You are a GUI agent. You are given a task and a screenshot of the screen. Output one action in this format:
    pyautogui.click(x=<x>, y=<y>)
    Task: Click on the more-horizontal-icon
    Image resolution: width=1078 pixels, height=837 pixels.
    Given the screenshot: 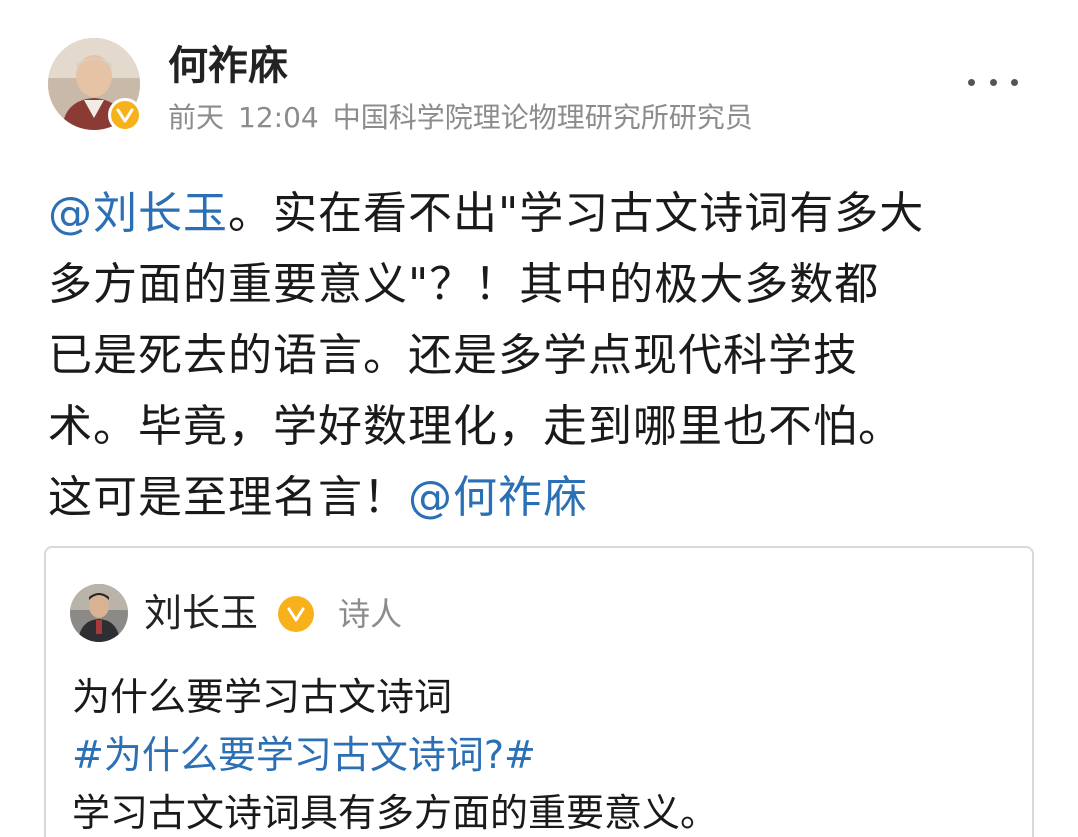 What is the action you would take?
    pyautogui.click(x=993, y=82)
    